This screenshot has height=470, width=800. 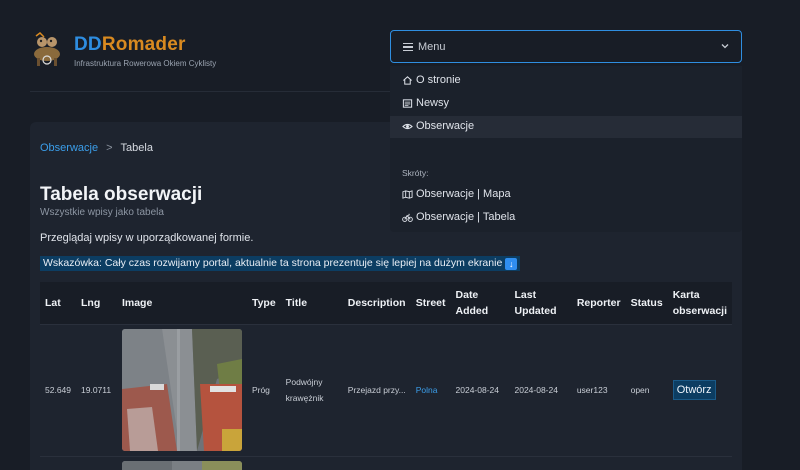 I want to click on cell-last-updated: 2024-08-24, so click(x=540, y=390).